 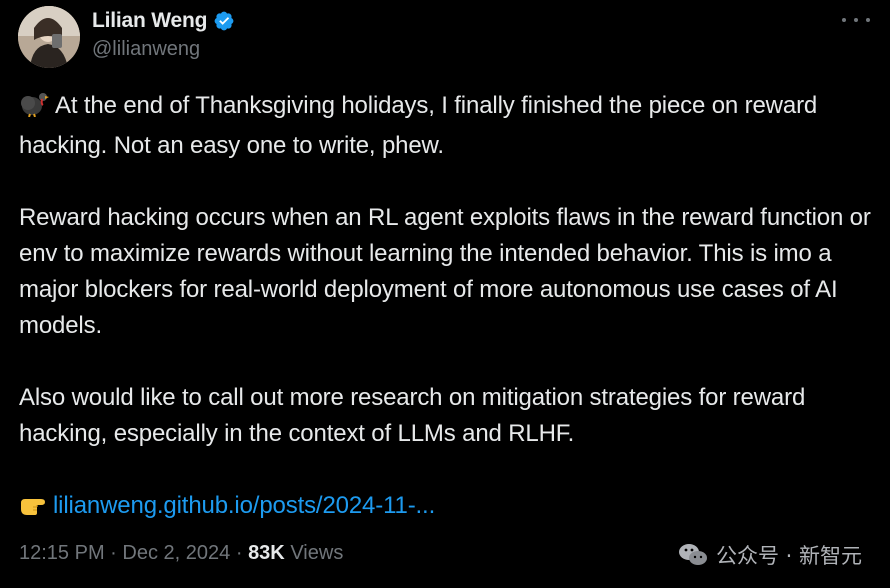 I want to click on avatar-photo, so click(x=49, y=37).